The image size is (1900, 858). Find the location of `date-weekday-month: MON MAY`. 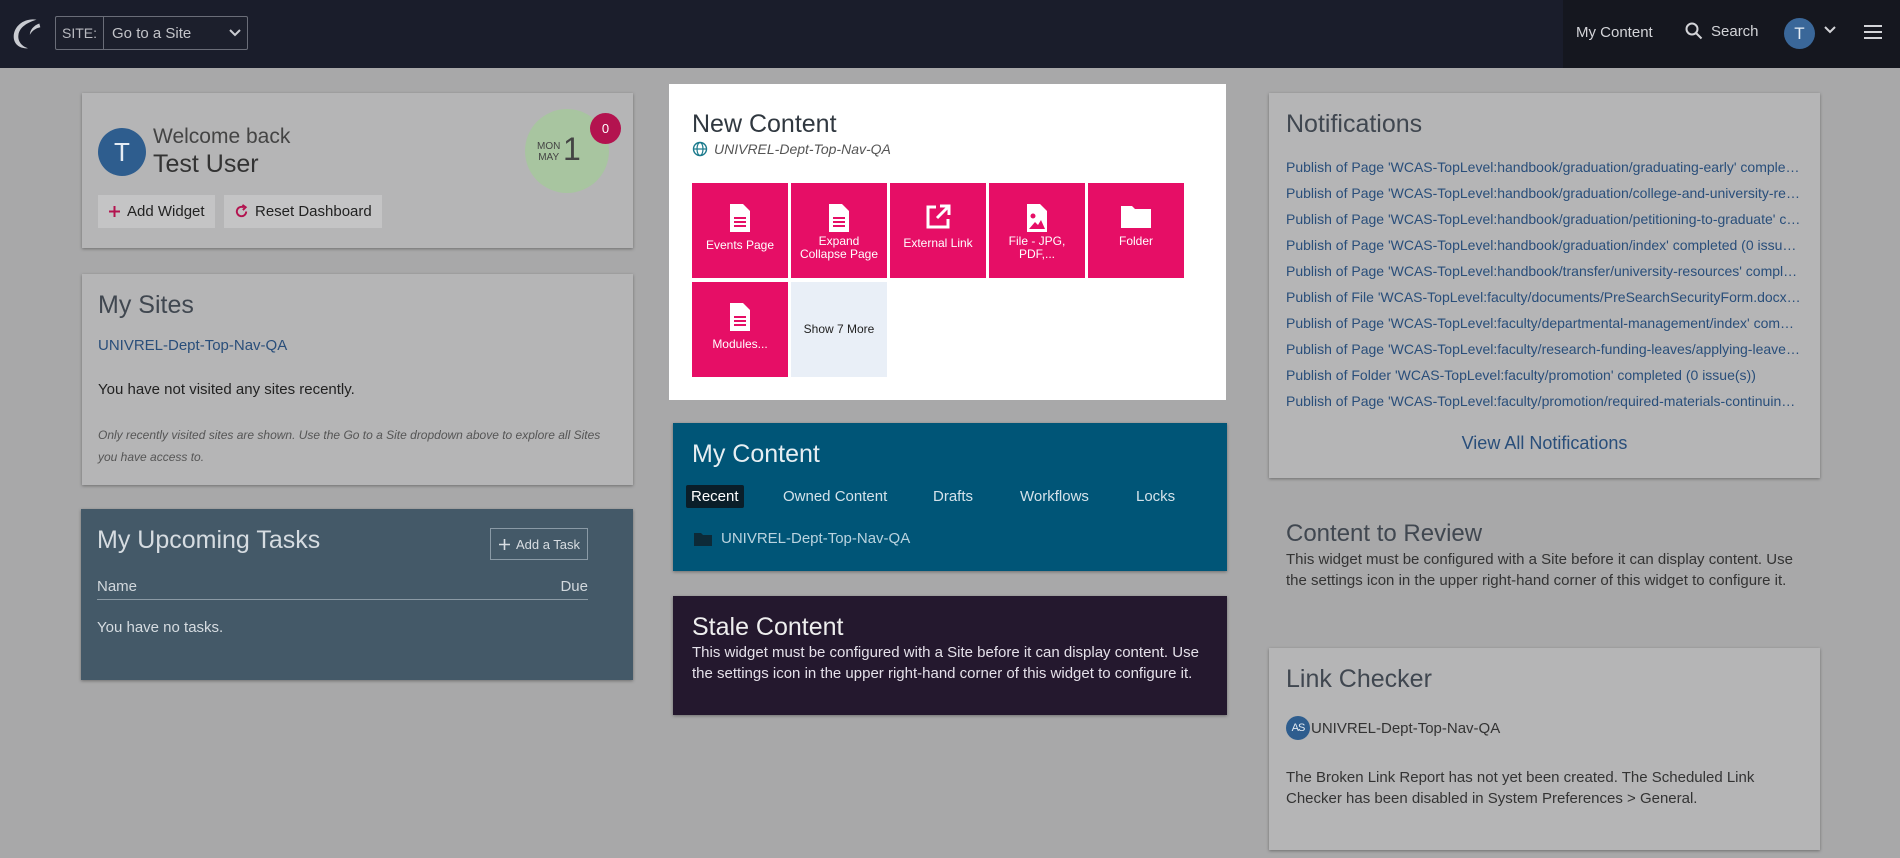

date-weekday-month: MON MAY is located at coordinates (548, 152).